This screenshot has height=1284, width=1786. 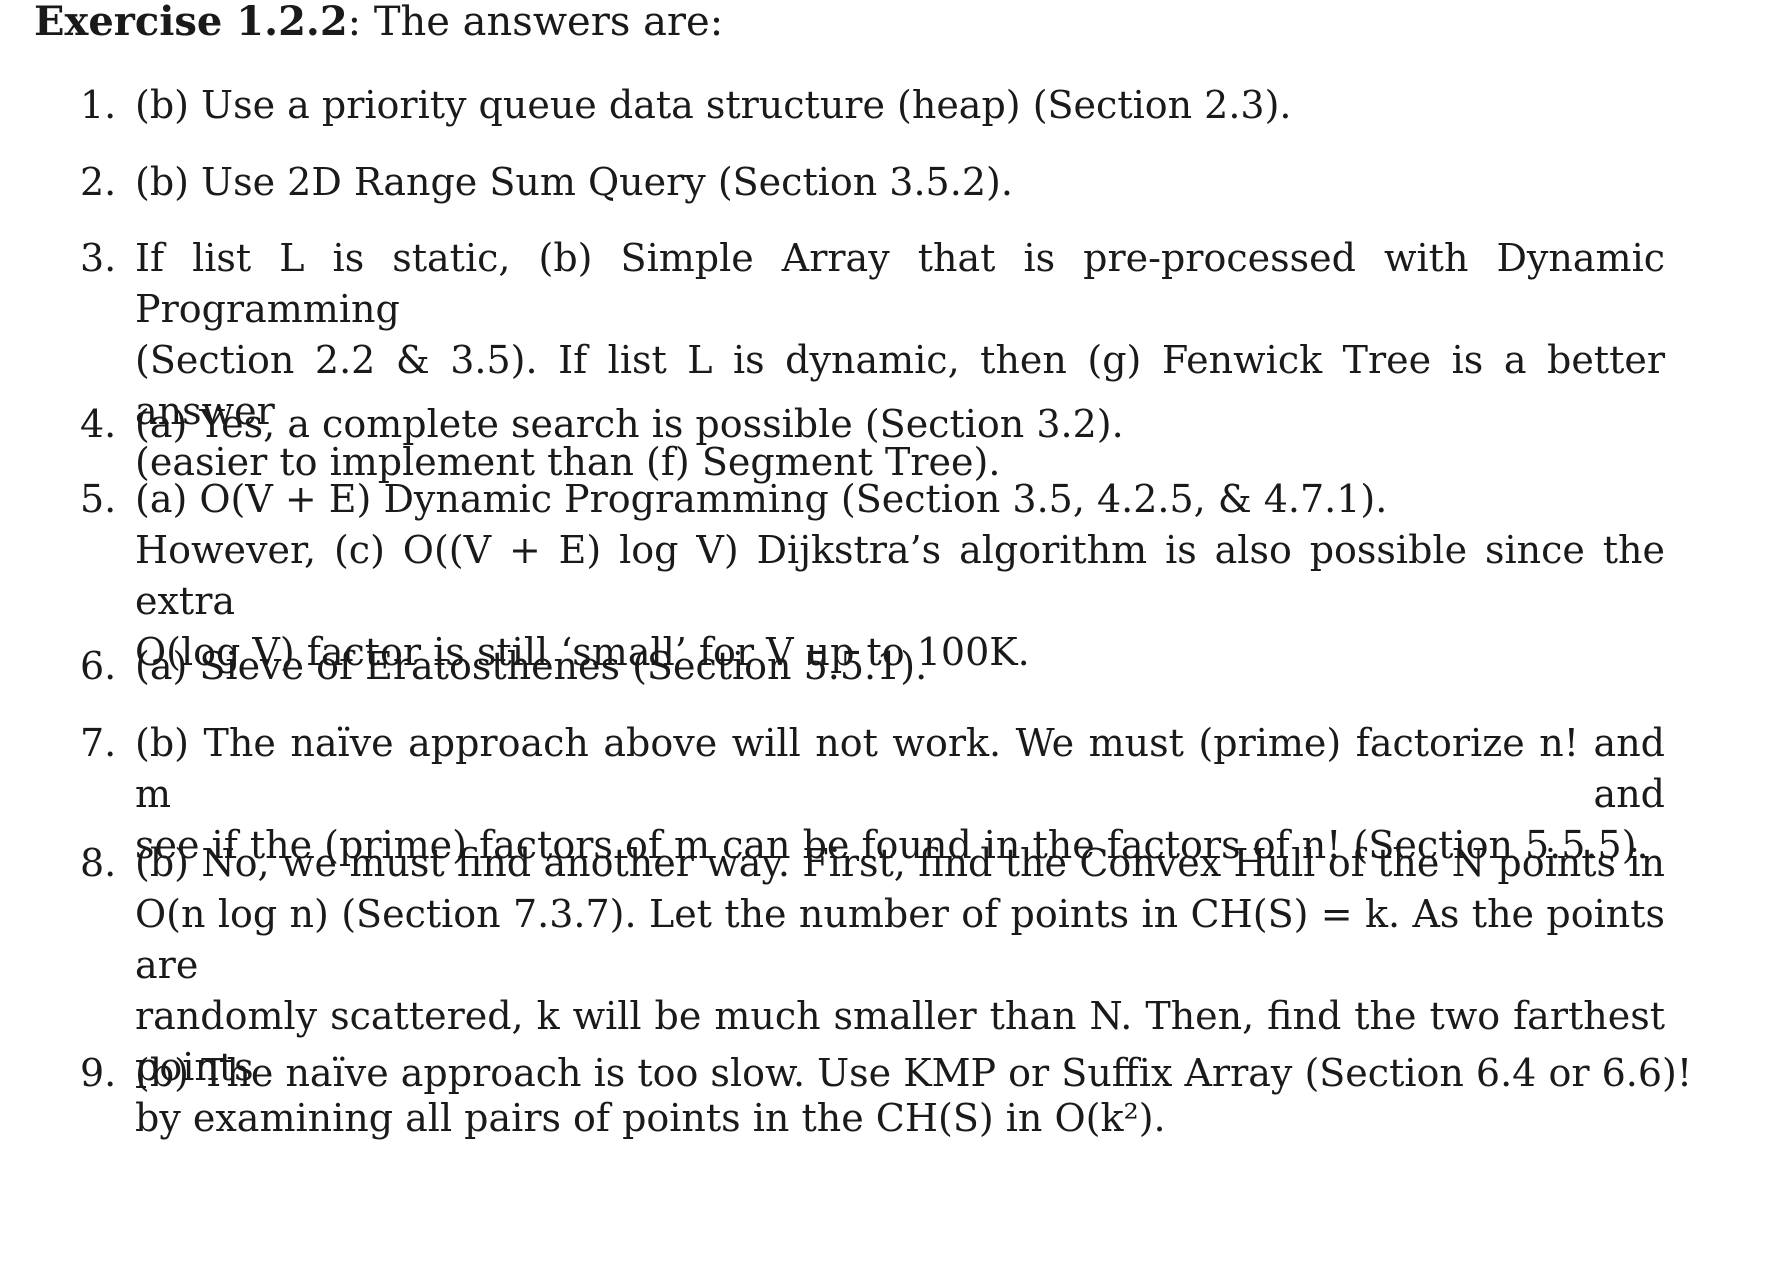 I want to click on answer-number: 9., so click(x=98, y=1073).